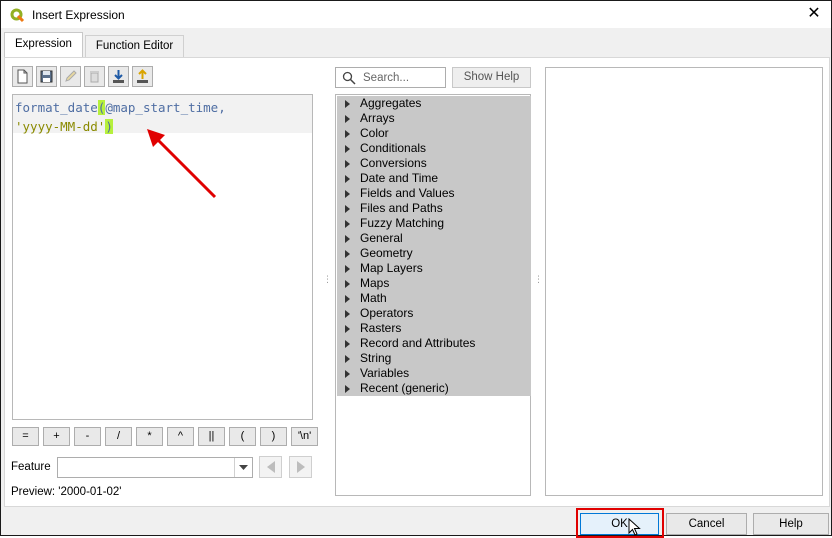 Image resolution: width=832 pixels, height=538 pixels. I want to click on tree-item-files-and-paths: Files and Paths, so click(434, 208).